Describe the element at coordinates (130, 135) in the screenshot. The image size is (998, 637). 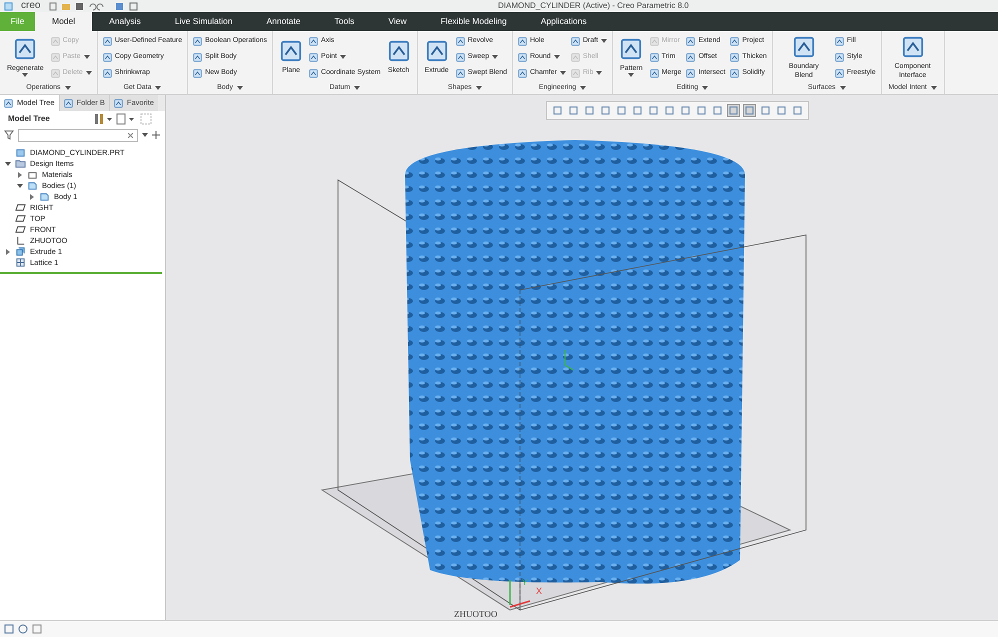
I see `clear-icon` at that location.